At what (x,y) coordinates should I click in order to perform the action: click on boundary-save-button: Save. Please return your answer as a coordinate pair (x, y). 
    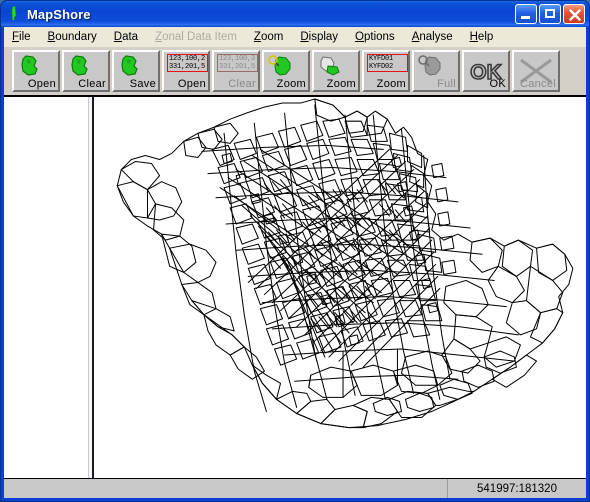
    Looking at the image, I should click on (136, 71).